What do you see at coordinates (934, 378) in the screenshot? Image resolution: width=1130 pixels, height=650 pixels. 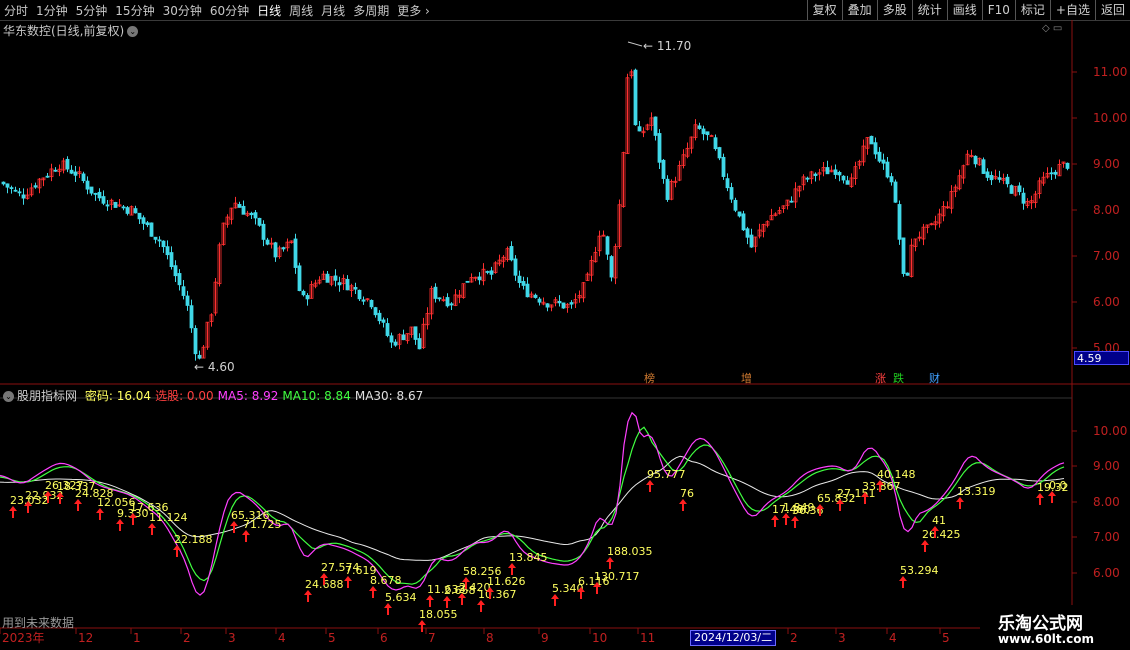 I see `event-tag: 财` at bounding box center [934, 378].